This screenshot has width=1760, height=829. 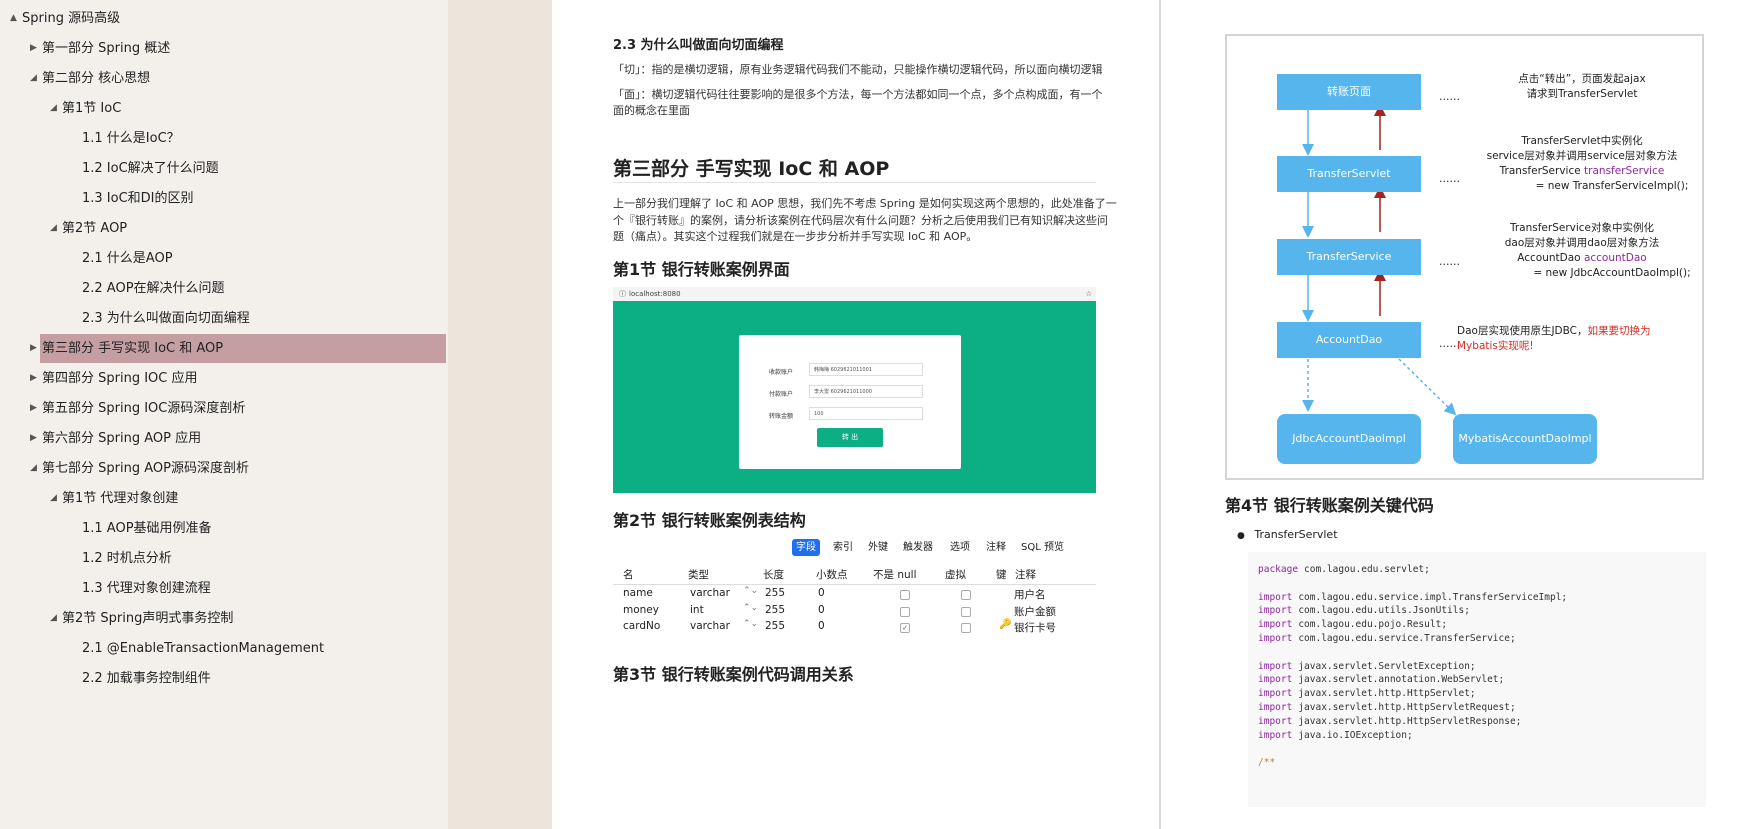 What do you see at coordinates (223, 78) in the screenshot?
I see `toc-item: ◢ 第二部分 核心思想` at bounding box center [223, 78].